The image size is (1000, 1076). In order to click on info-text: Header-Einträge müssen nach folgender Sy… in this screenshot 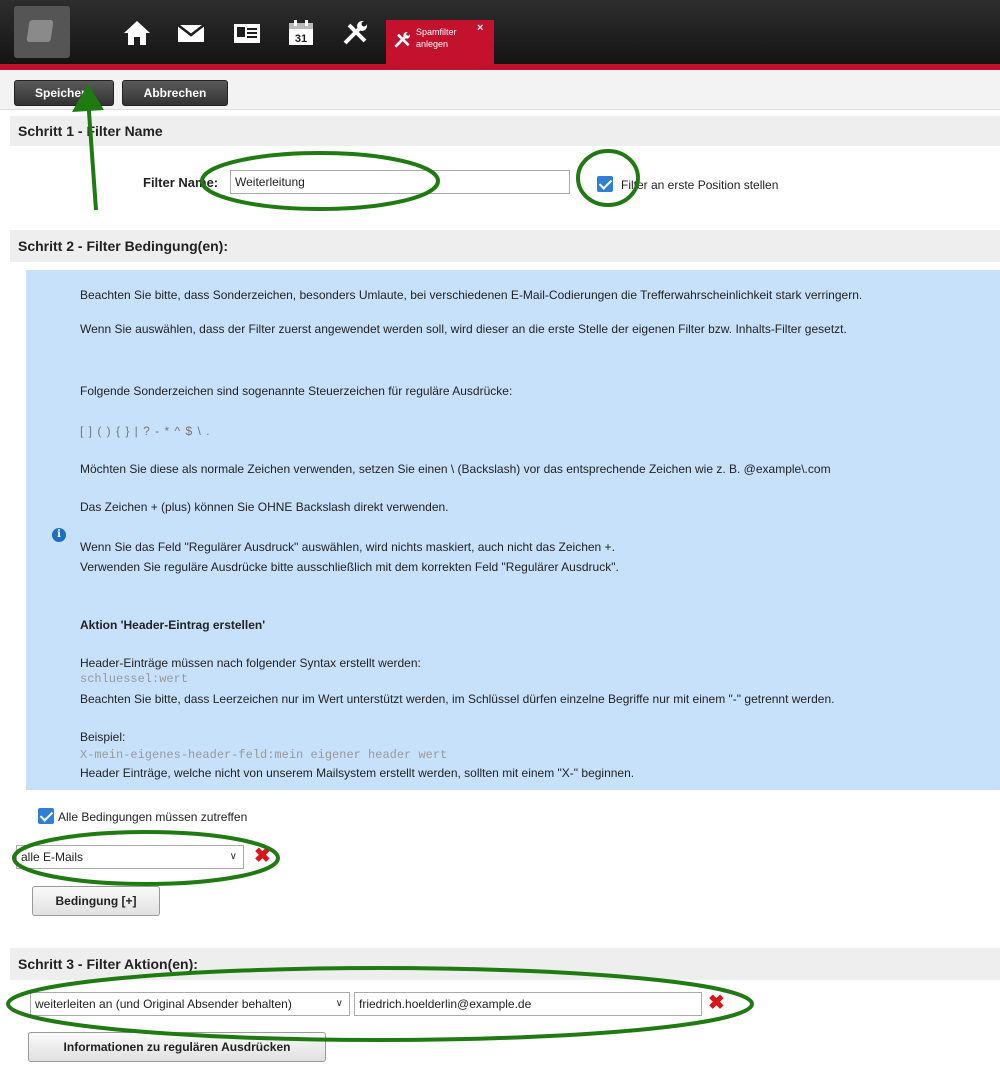, I will do `click(250, 663)`.